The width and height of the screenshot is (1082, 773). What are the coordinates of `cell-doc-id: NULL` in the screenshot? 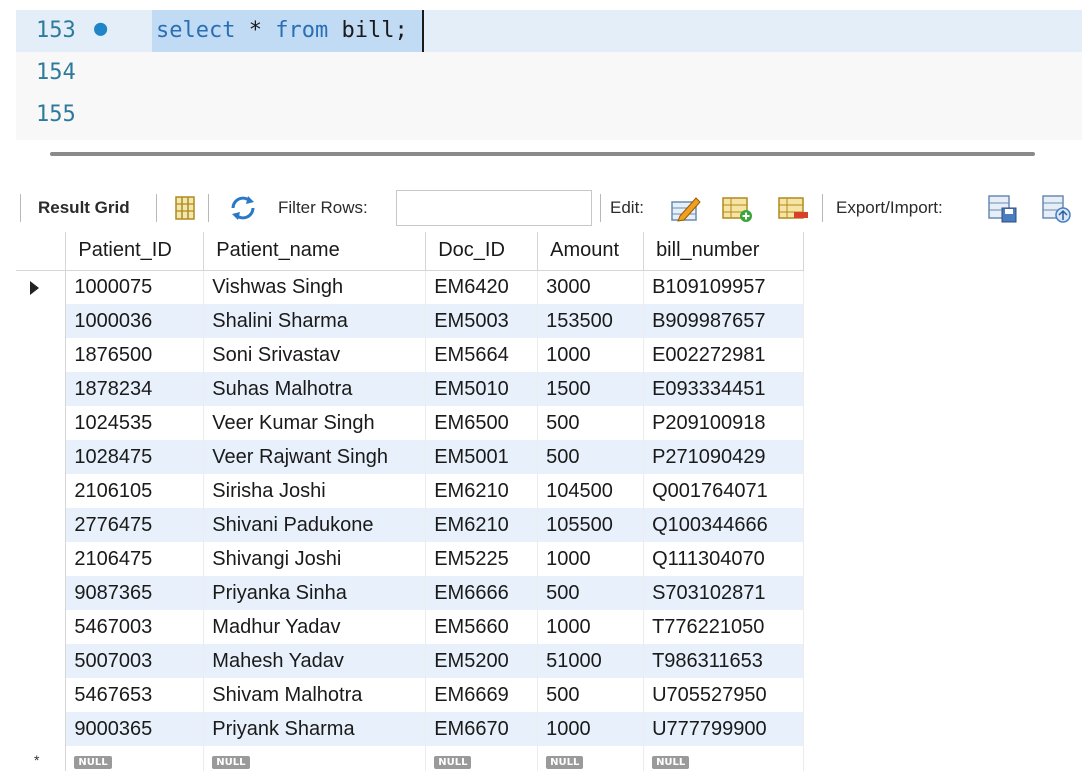 It's located at (482, 758).